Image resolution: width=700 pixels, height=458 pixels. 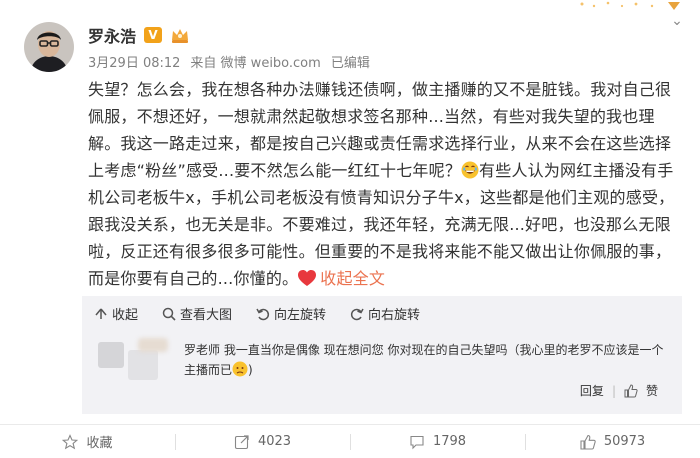 I want to click on rotate-right-icon, so click(x=357, y=314).